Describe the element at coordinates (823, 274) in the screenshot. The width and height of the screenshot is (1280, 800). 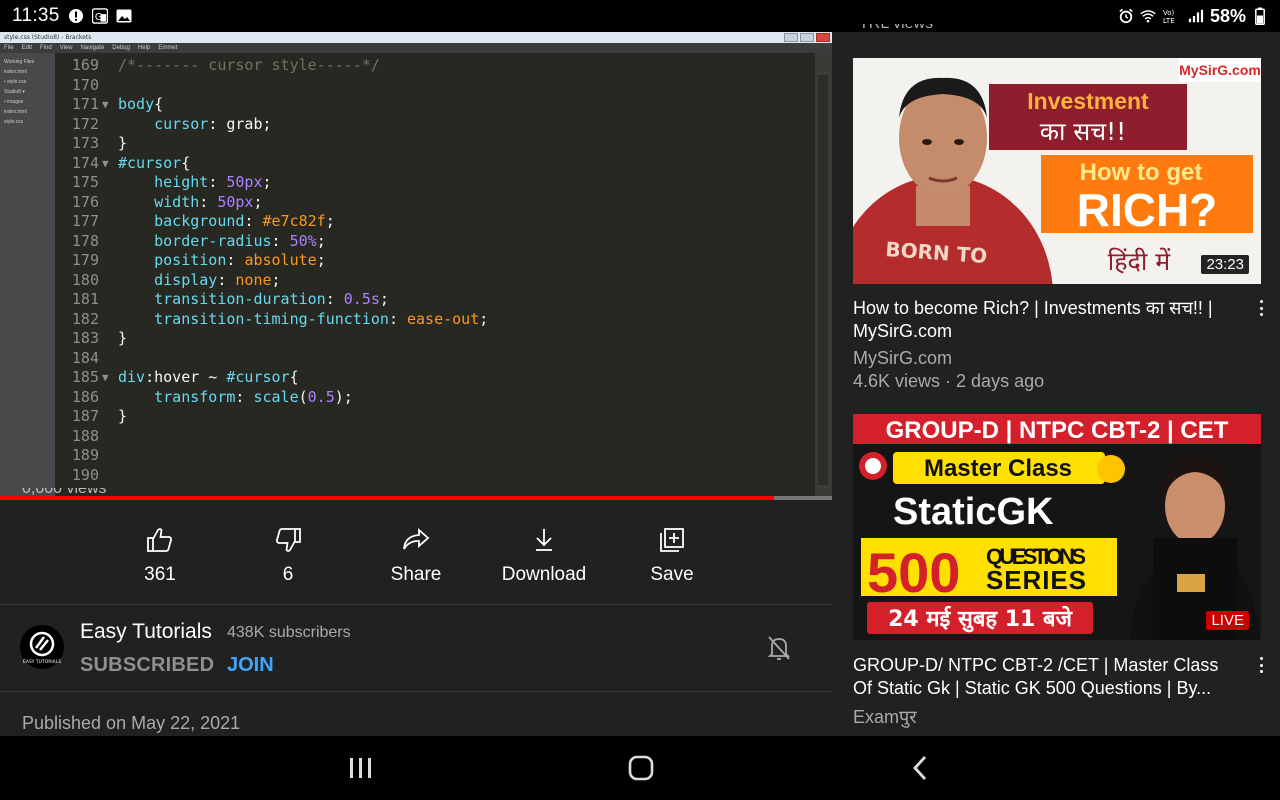
I see `ide-scrollbar` at that location.